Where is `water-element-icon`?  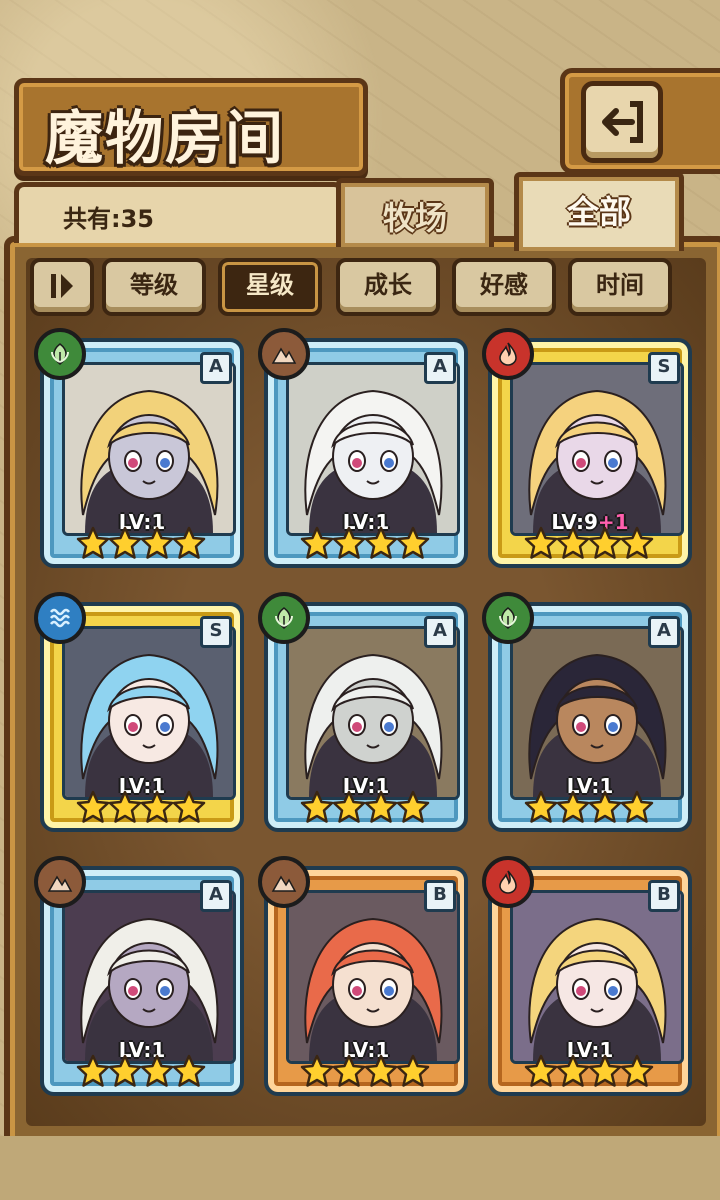
water-element-icon is located at coordinates (60, 618).